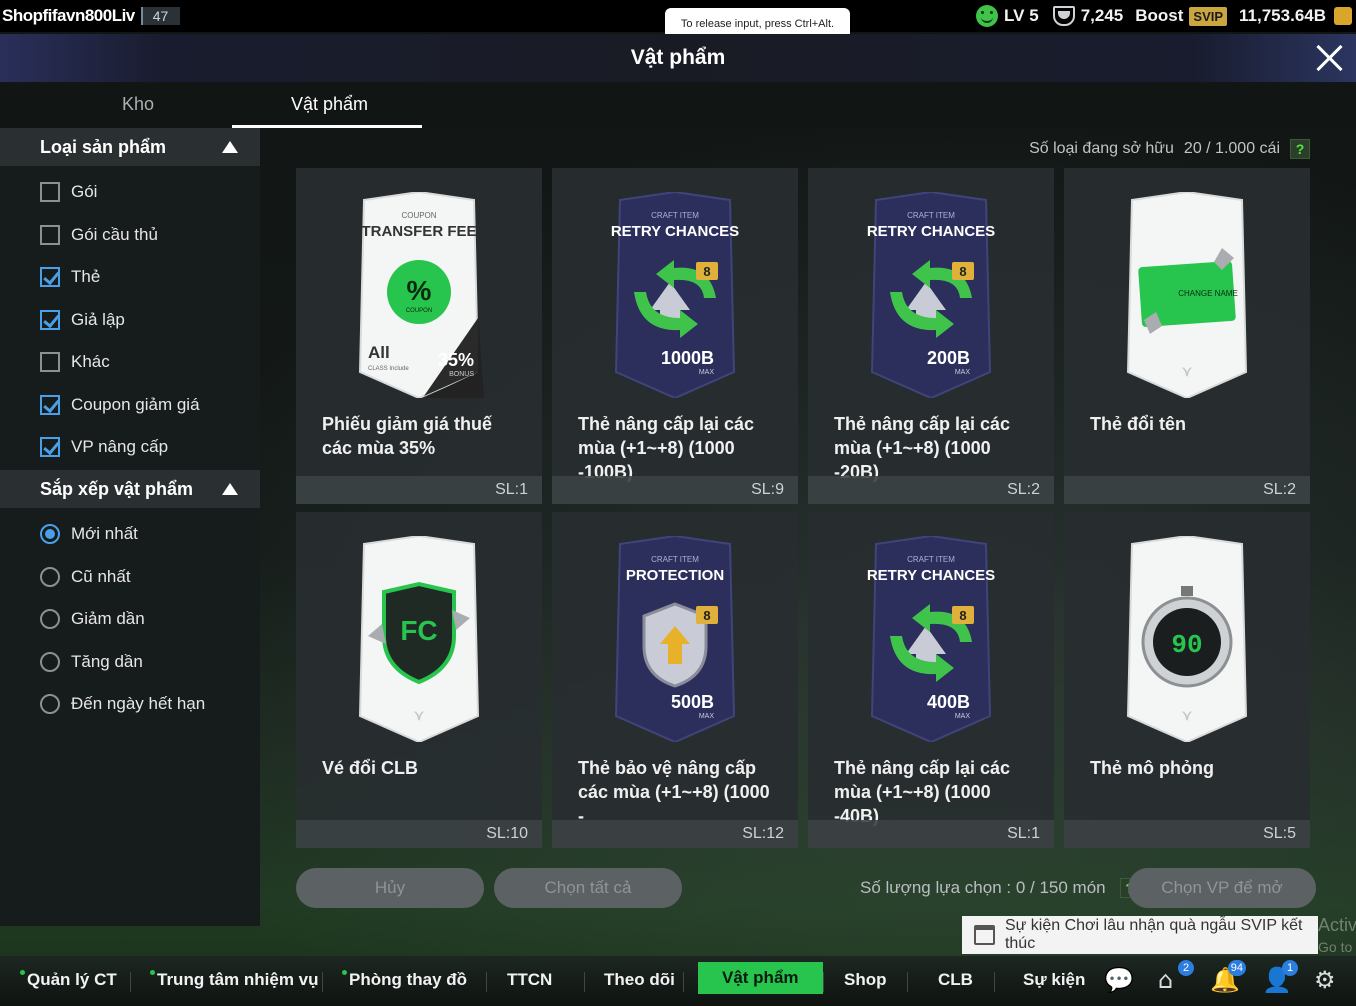 The image size is (1356, 1006). I want to click on owned-value: 20 / 1.000 cái, so click(1231, 148).